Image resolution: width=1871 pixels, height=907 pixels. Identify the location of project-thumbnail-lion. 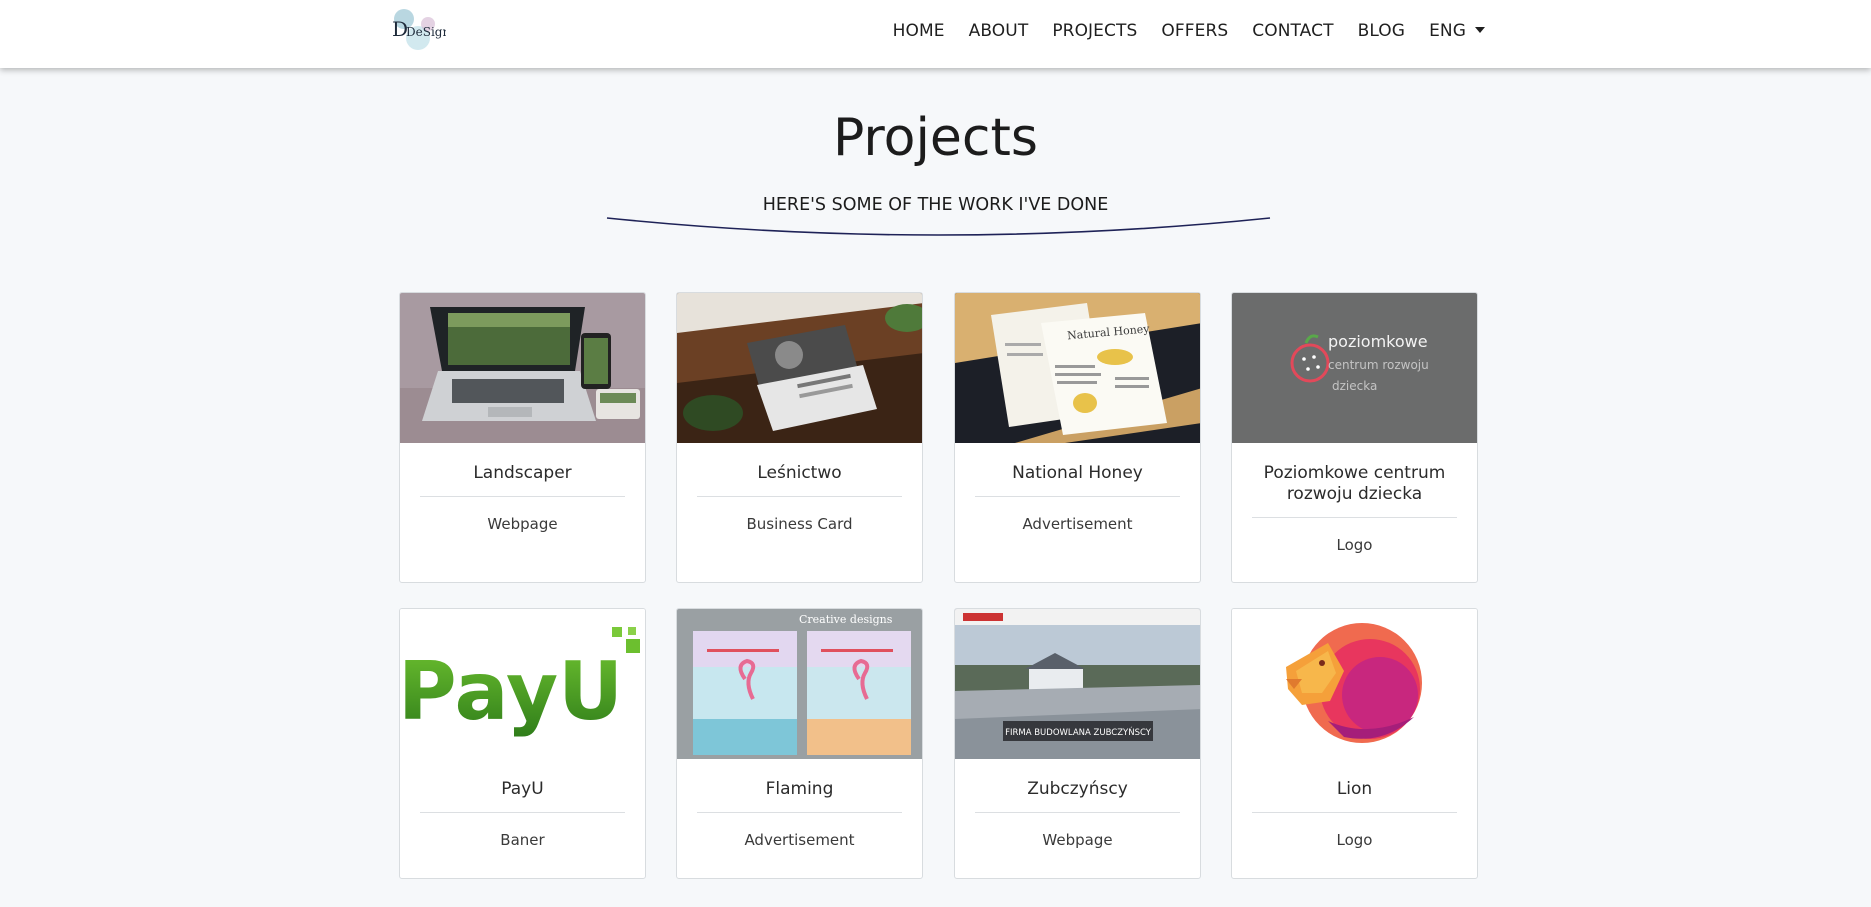
(1354, 684).